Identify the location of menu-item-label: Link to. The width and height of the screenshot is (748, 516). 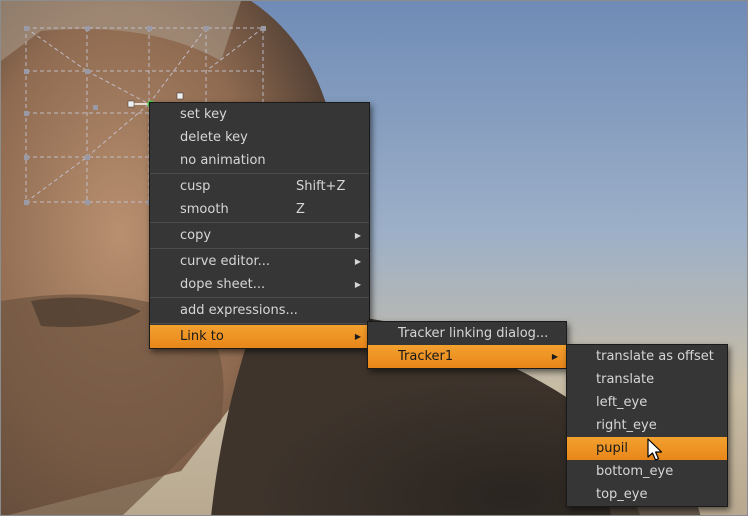
(202, 336).